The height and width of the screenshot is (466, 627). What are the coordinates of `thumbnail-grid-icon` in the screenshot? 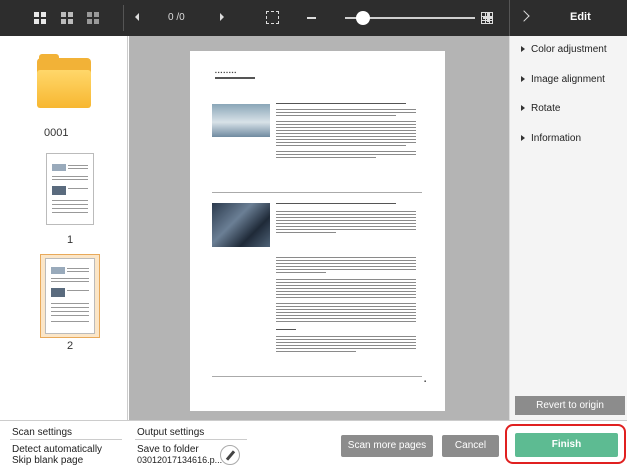 It's located at (487, 18).